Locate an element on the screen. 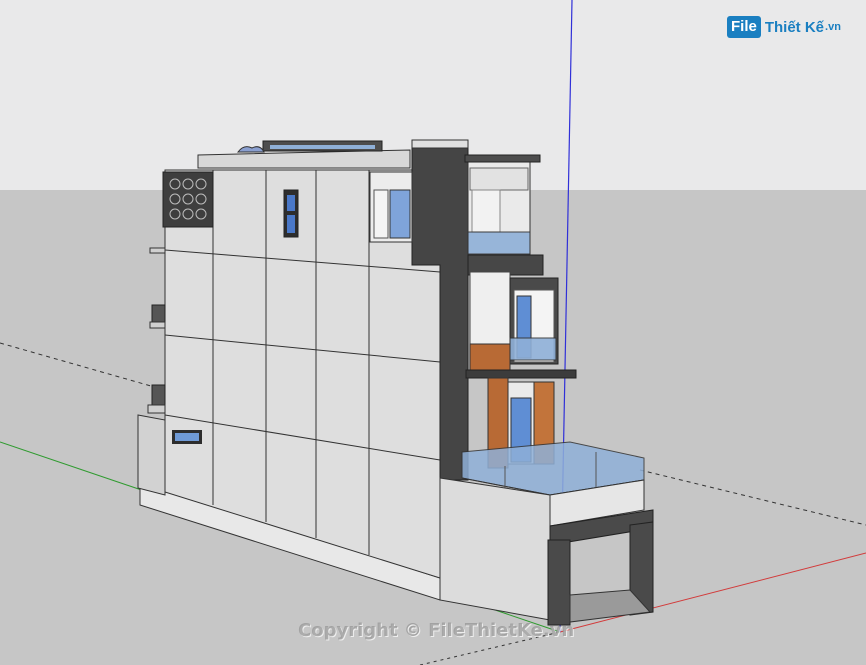 This screenshot has width=866, height=665. garage-pillar-left is located at coordinates (559, 582).